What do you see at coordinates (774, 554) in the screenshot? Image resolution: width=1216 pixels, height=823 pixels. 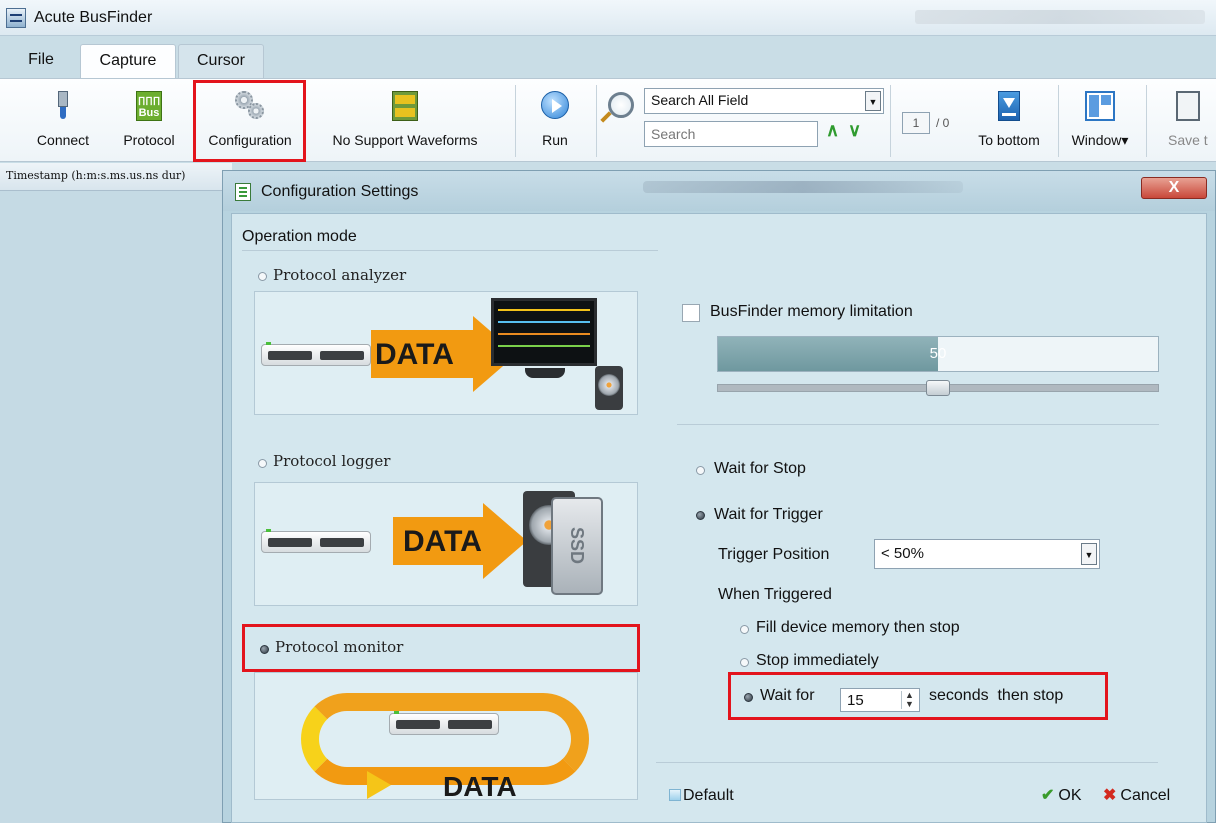 I see `trigger-position-label: Trigger Position` at bounding box center [774, 554].